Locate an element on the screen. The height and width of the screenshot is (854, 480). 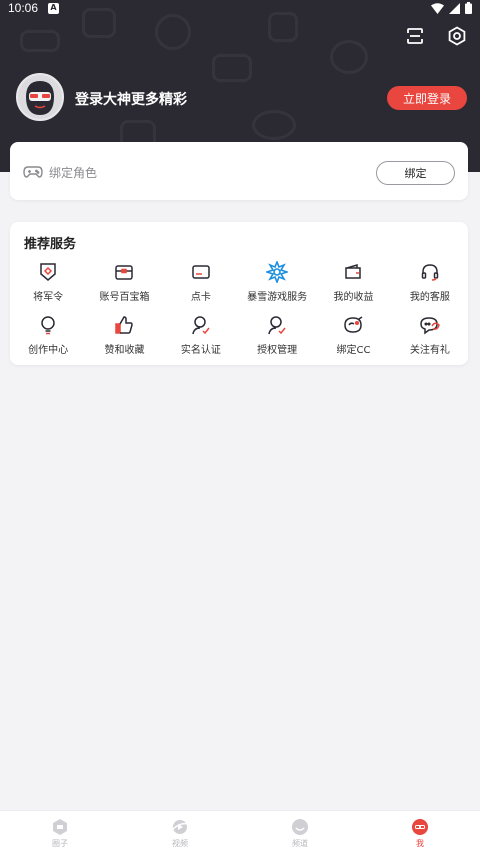
nav-label: 视频 is located at coordinates (180, 843).